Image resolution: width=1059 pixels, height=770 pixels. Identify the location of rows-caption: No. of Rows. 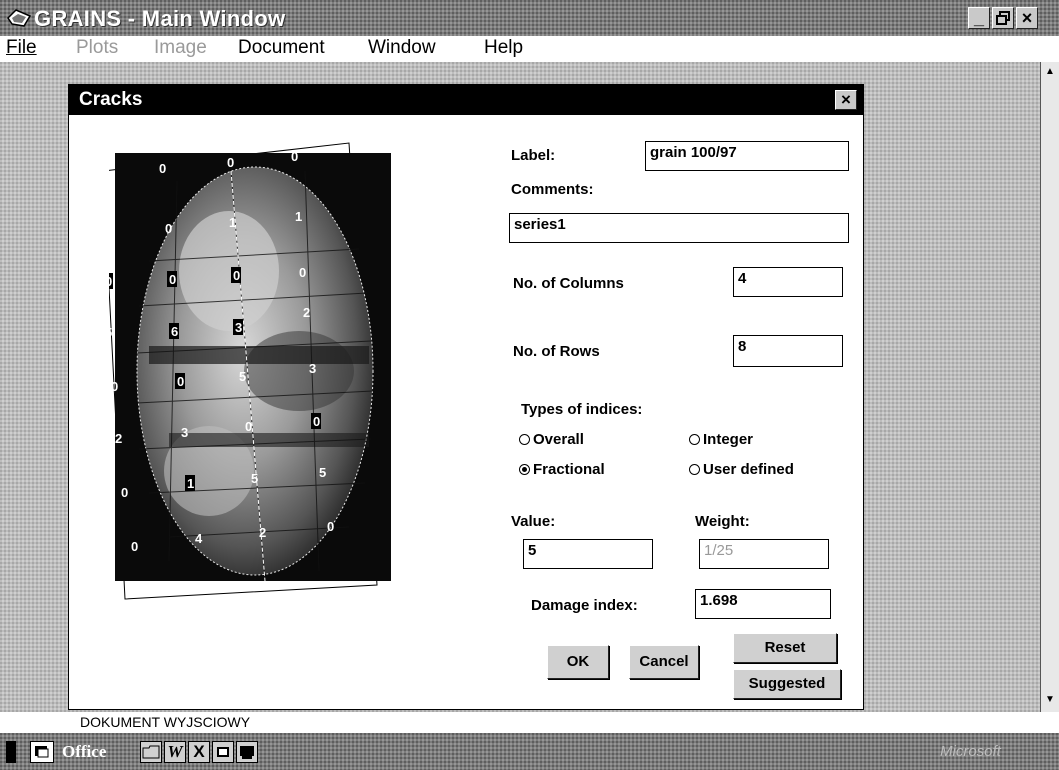
(556, 351).